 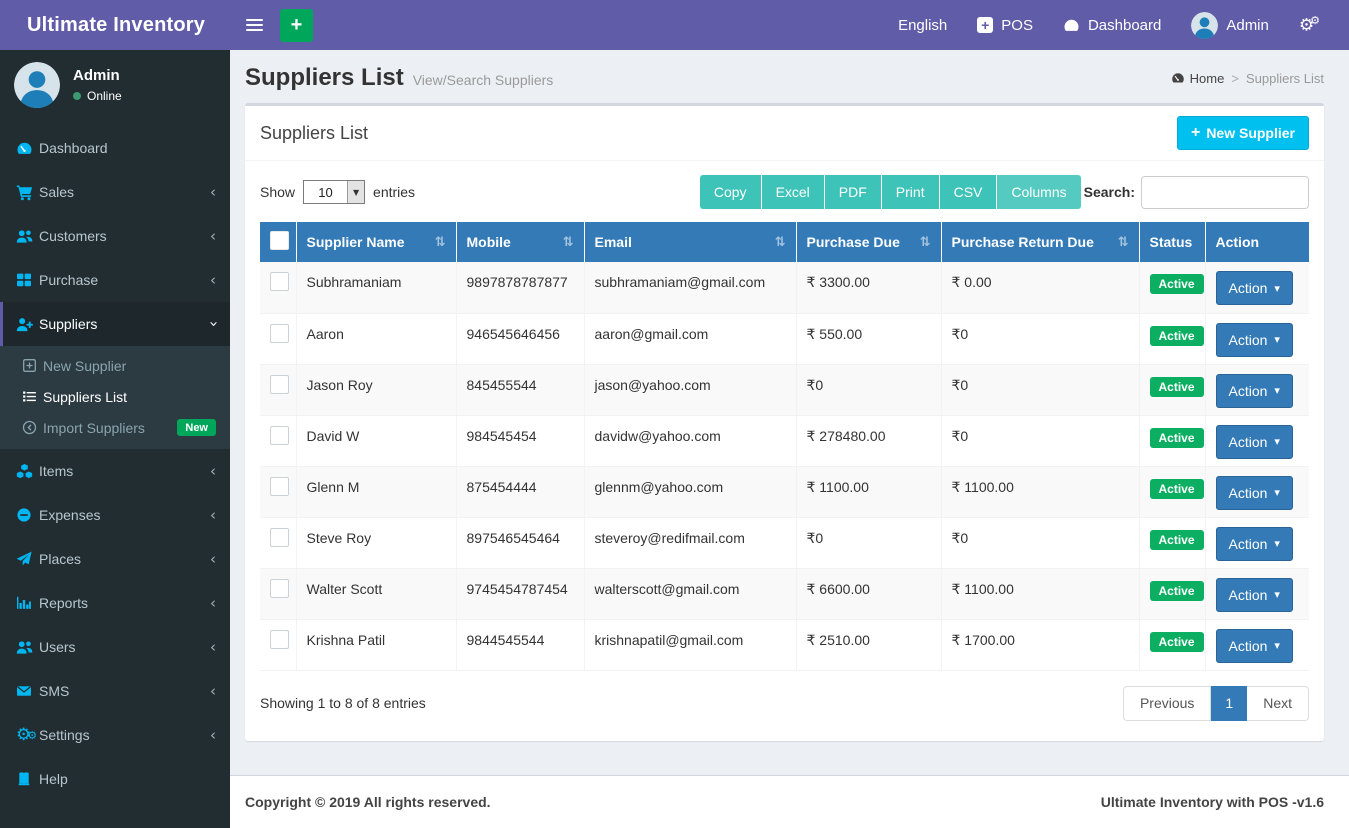 What do you see at coordinates (689, 242) in the screenshot?
I see `col-email: Email ⇅` at bounding box center [689, 242].